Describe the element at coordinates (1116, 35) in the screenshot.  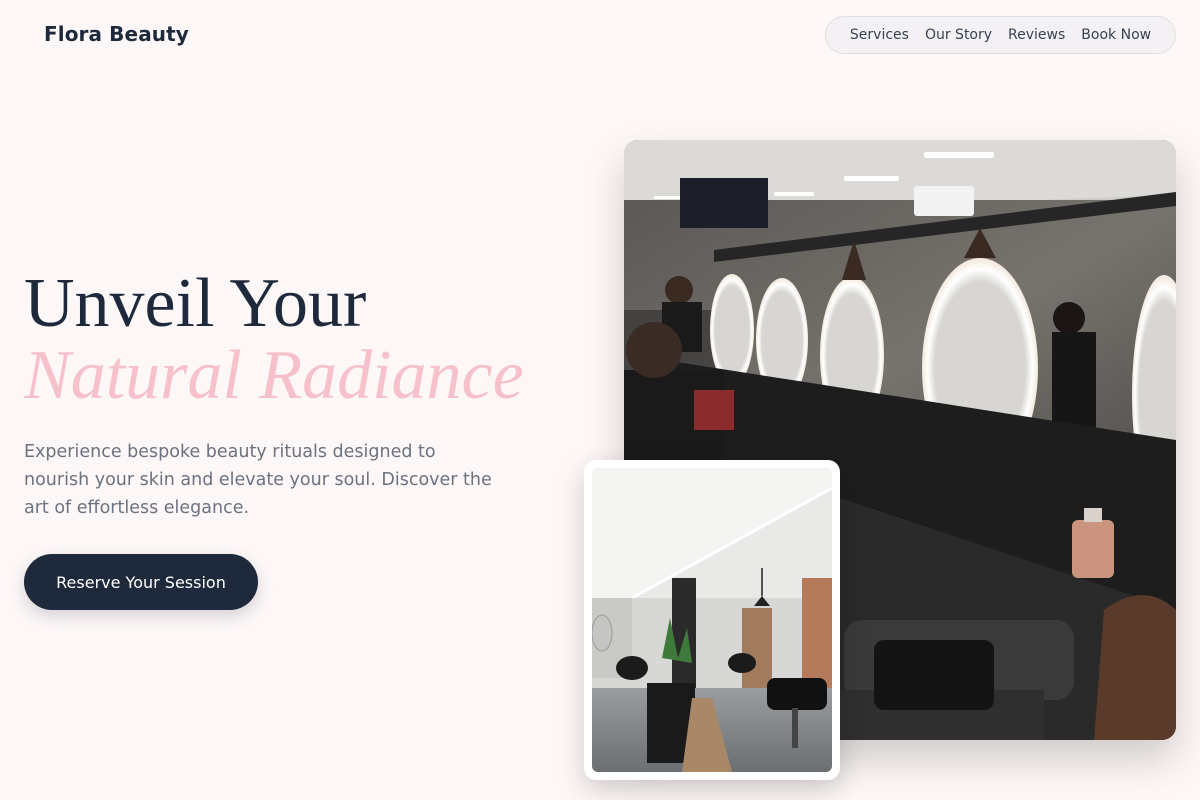
I see `nav-item-book-now: Book Now` at that location.